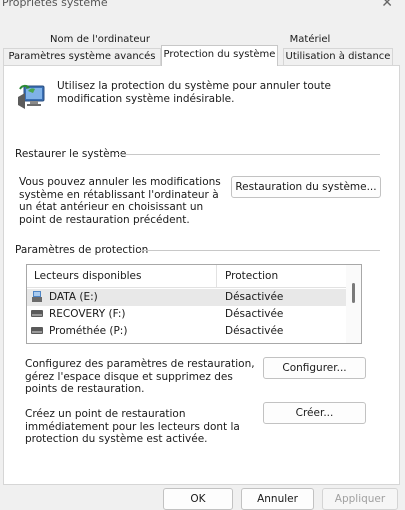  What do you see at coordinates (202, 6) in the screenshot?
I see `title-bar: Propriétés système ✕` at bounding box center [202, 6].